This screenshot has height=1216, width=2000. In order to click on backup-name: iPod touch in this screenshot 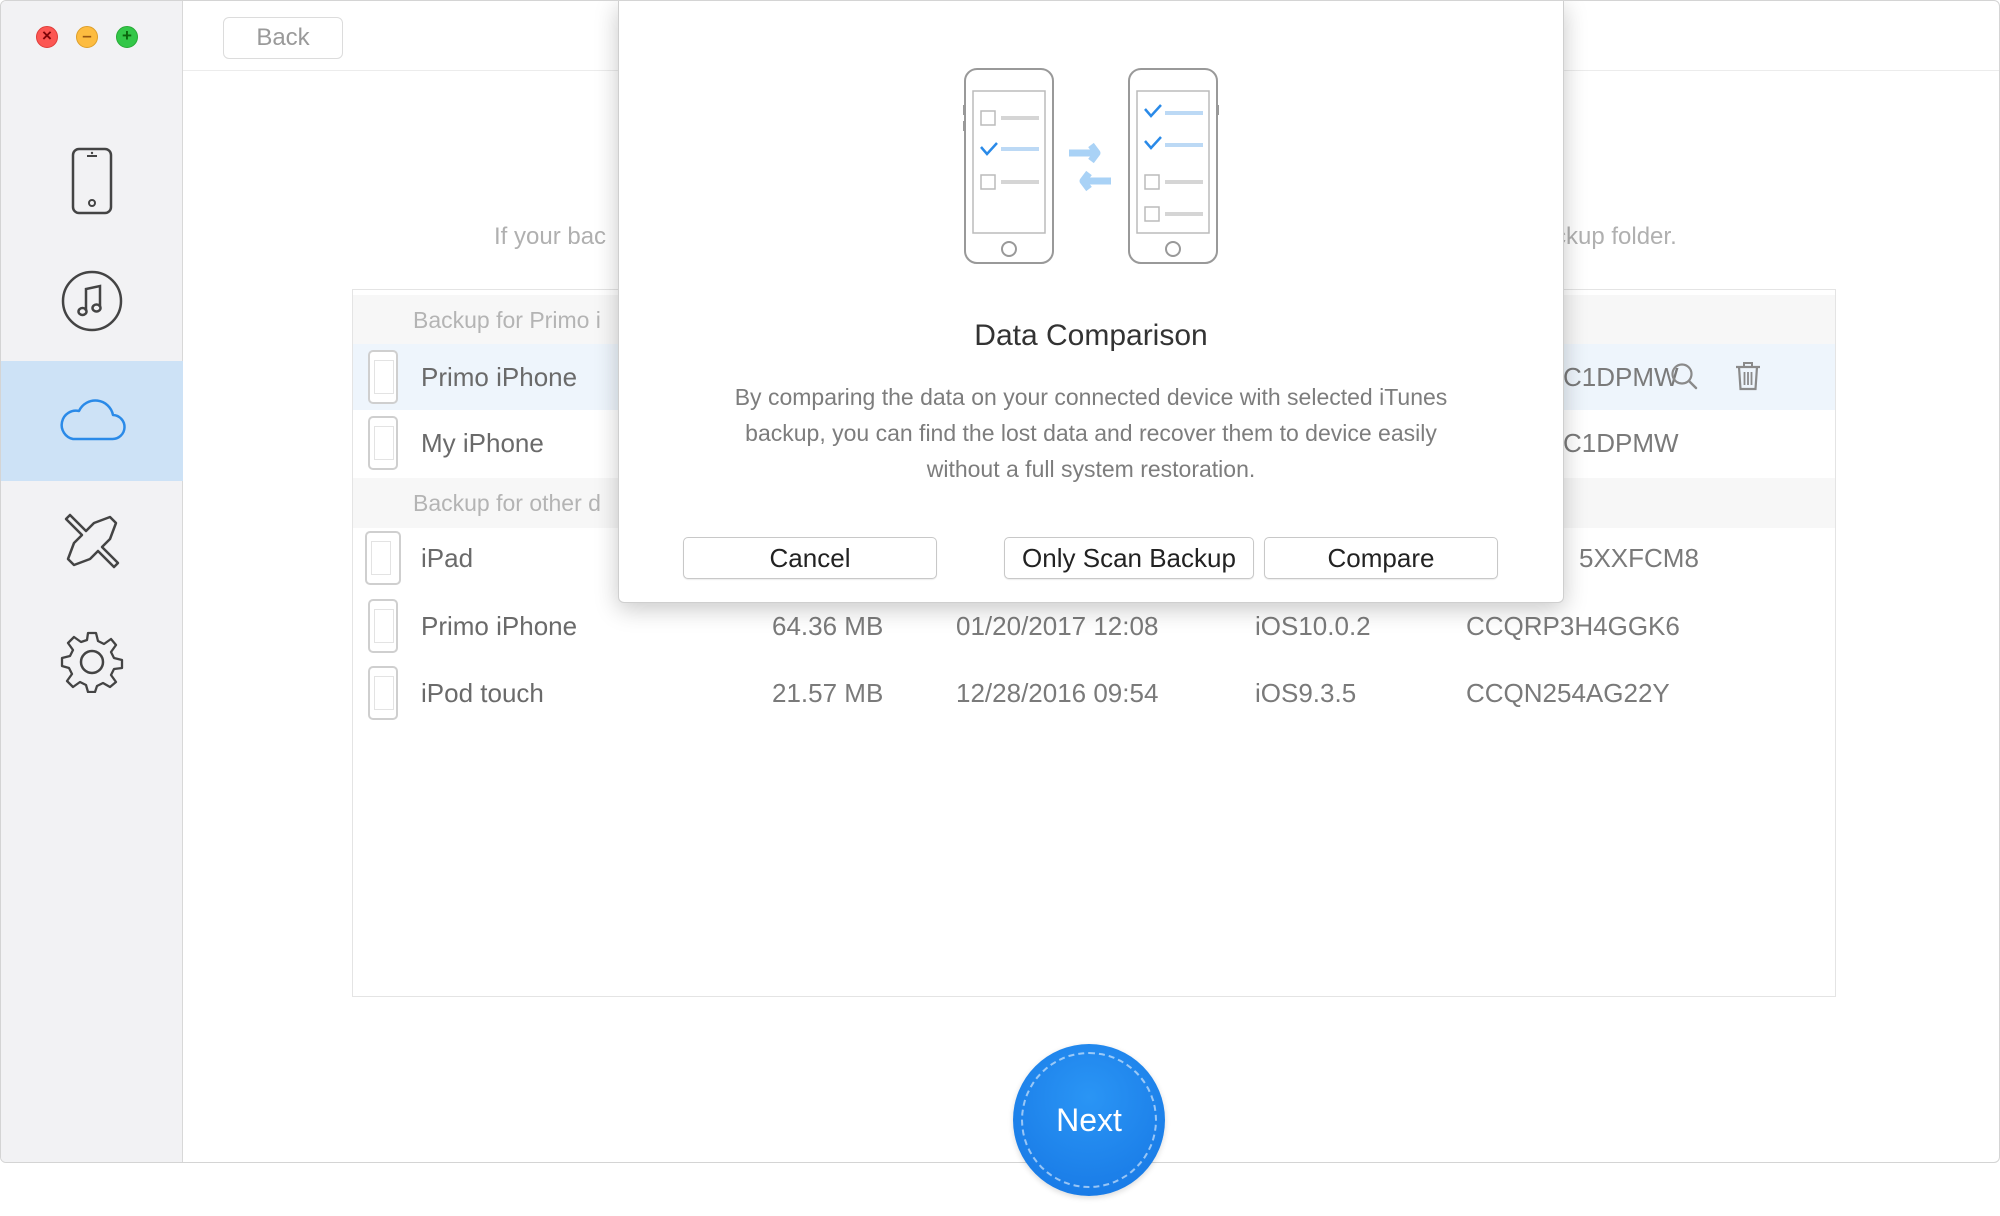, I will do `click(482, 693)`.